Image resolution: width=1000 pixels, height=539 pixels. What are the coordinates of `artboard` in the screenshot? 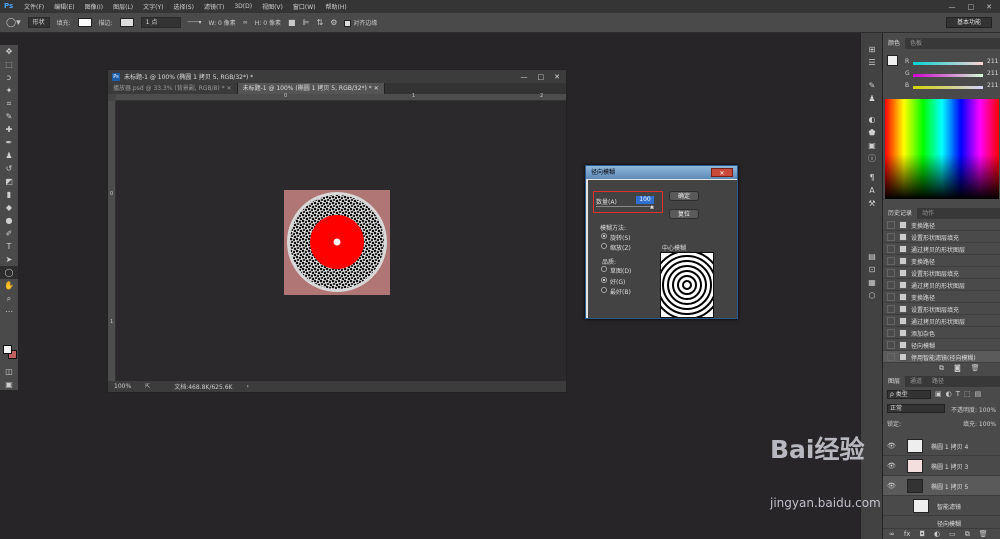 It's located at (337, 242).